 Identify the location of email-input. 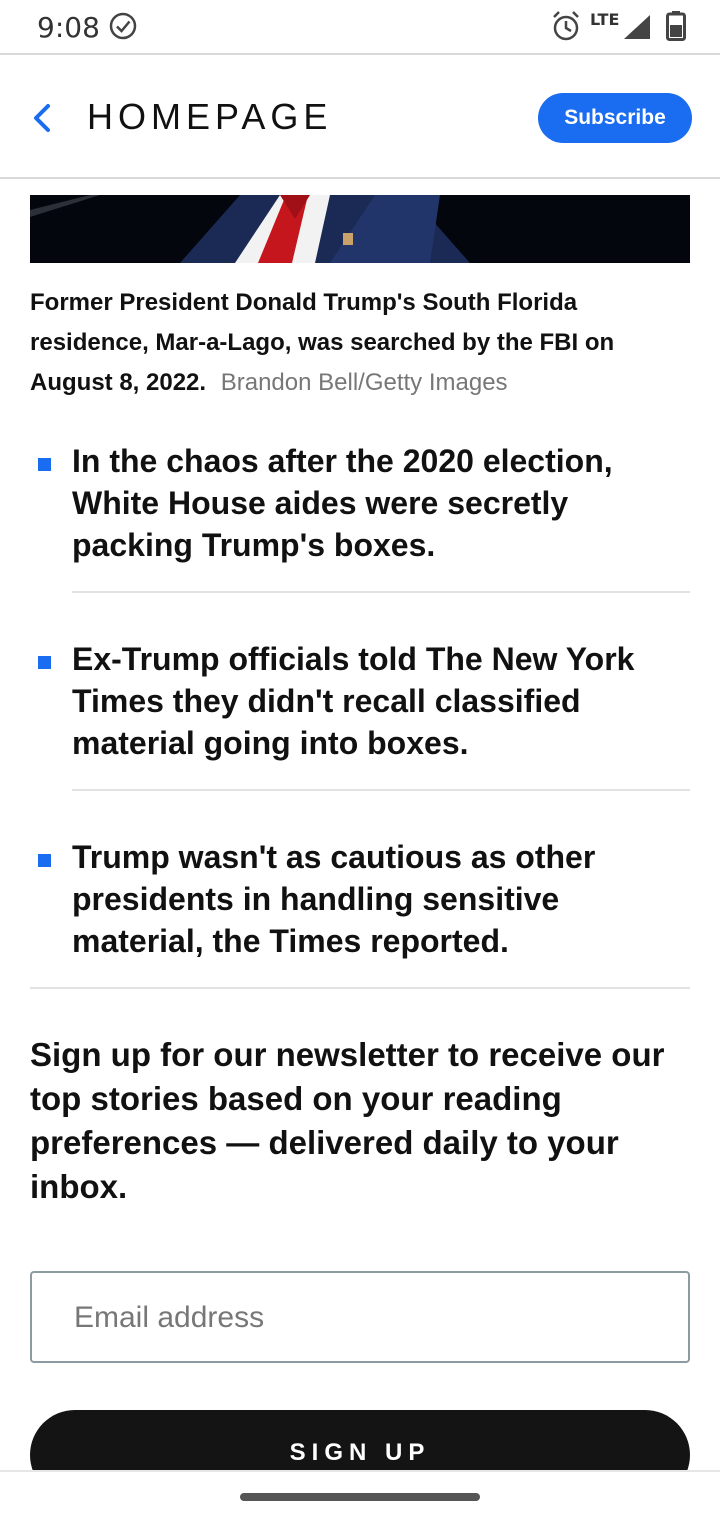
(374, 1318).